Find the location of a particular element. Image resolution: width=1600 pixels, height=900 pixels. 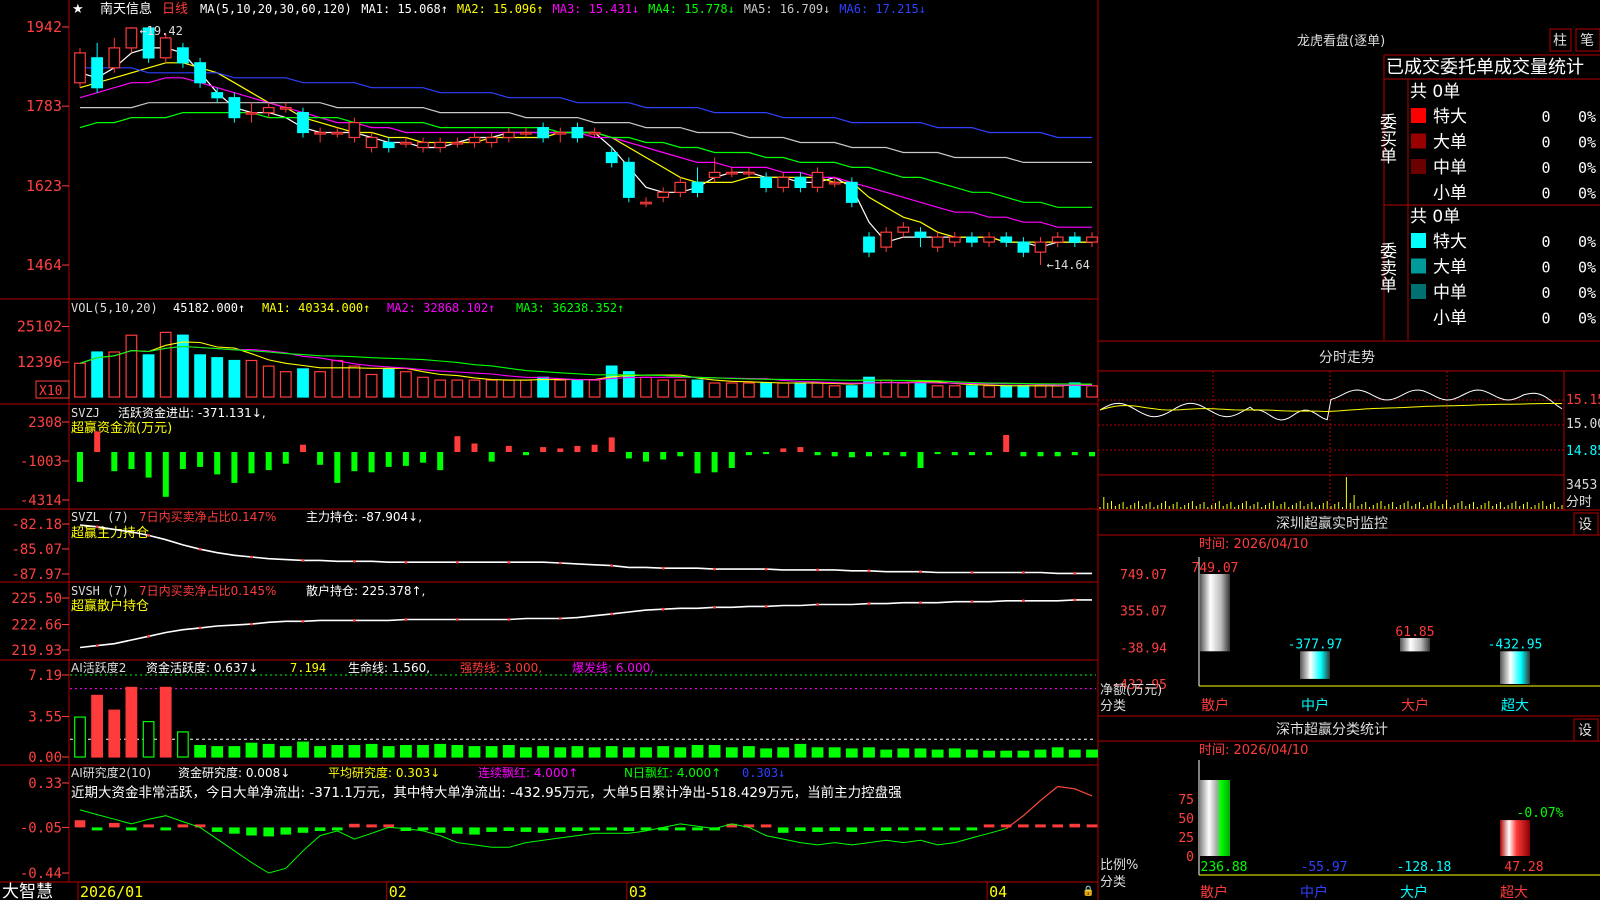

svzl-ratio: 7日内买卖净占比0.147% is located at coordinates (207, 516).